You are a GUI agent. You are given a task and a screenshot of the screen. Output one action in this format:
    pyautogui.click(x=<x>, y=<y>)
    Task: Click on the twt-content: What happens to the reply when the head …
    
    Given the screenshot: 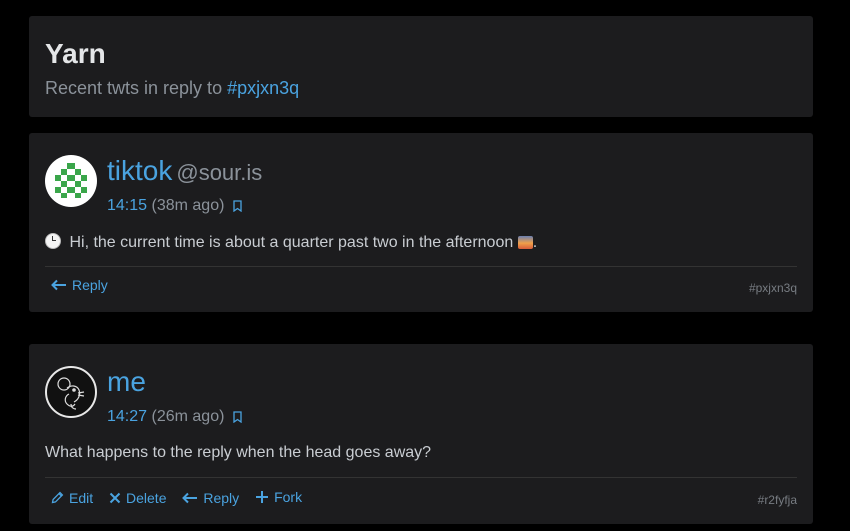 What is the action you would take?
    pyautogui.click(x=238, y=453)
    